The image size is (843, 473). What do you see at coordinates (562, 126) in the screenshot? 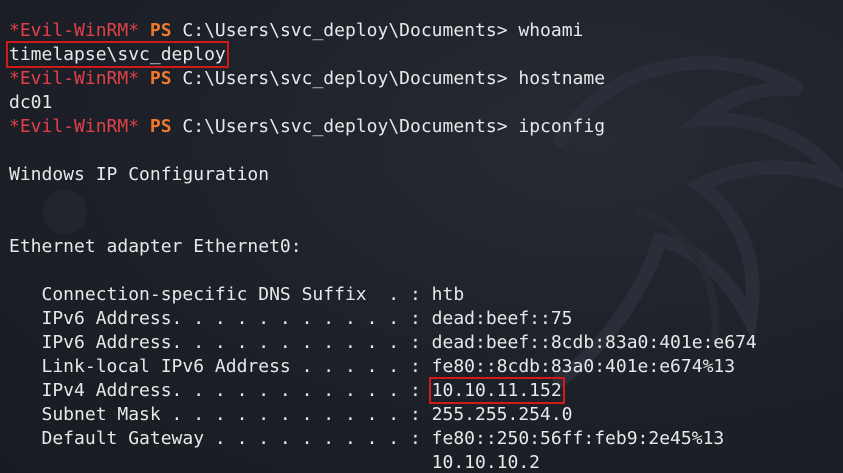
I see `command-text: ipconfig` at bounding box center [562, 126].